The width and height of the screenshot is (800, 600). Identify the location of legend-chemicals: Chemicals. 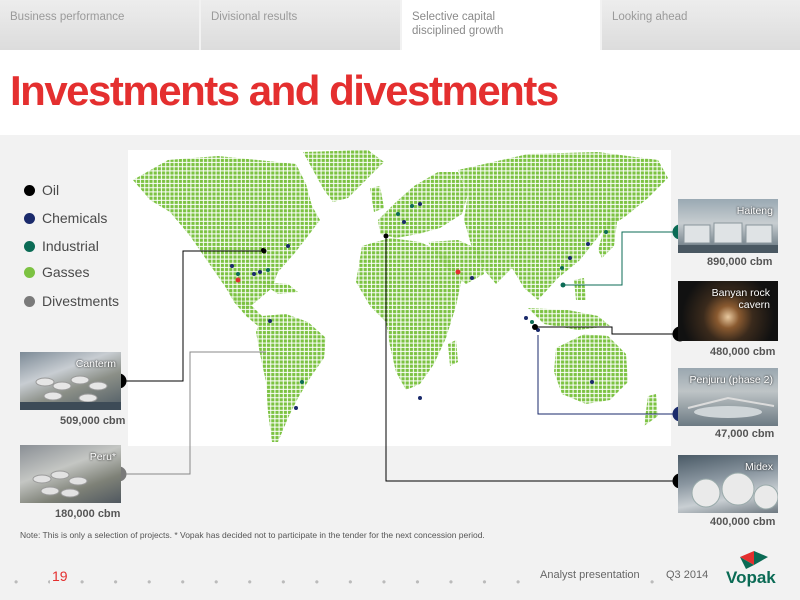
(65, 218).